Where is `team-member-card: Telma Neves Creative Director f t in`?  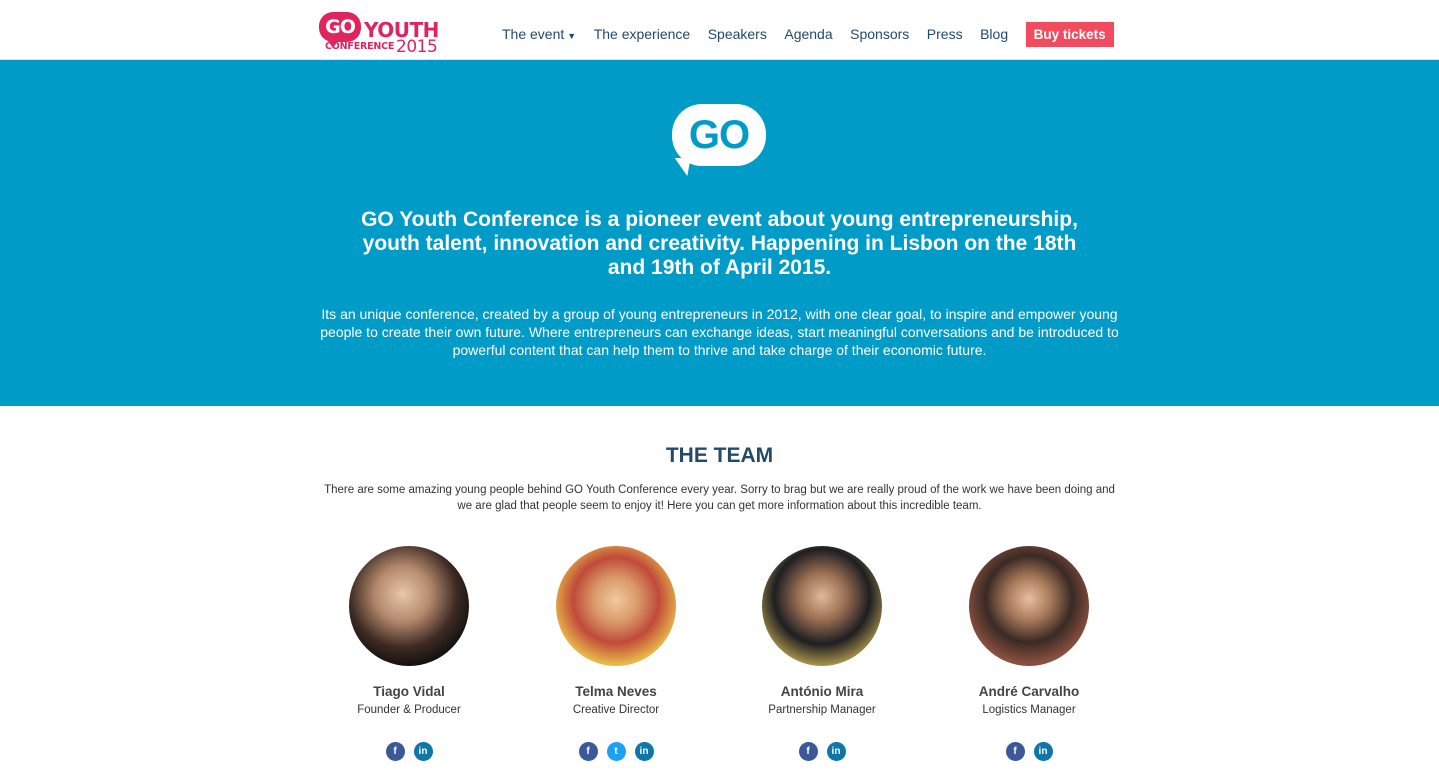
team-member-card: Telma Neves Creative Director f t in is located at coordinates (616, 653).